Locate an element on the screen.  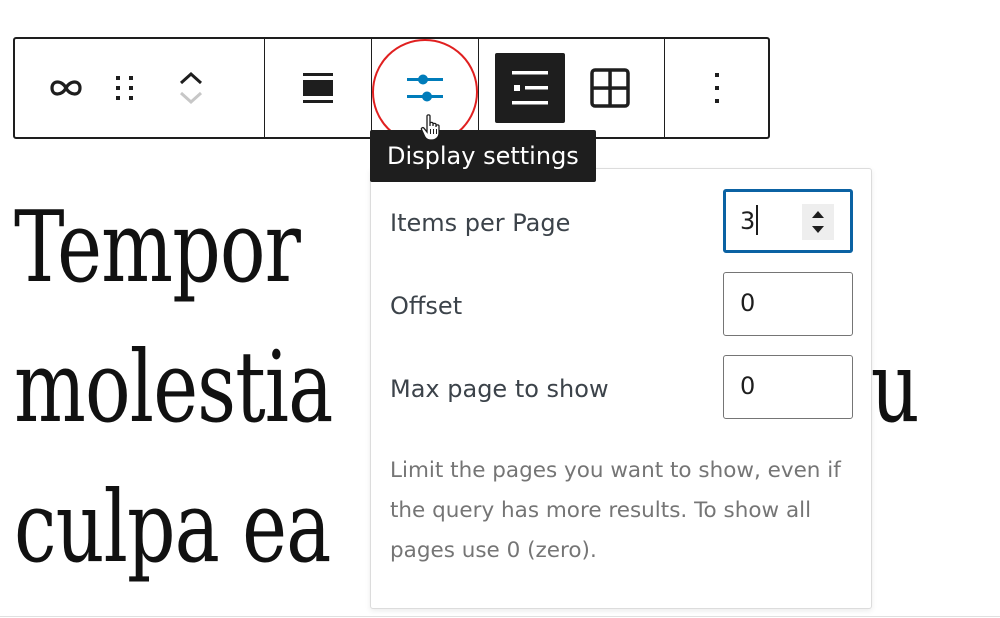
grid-view-button is located at coordinates (610, 88).